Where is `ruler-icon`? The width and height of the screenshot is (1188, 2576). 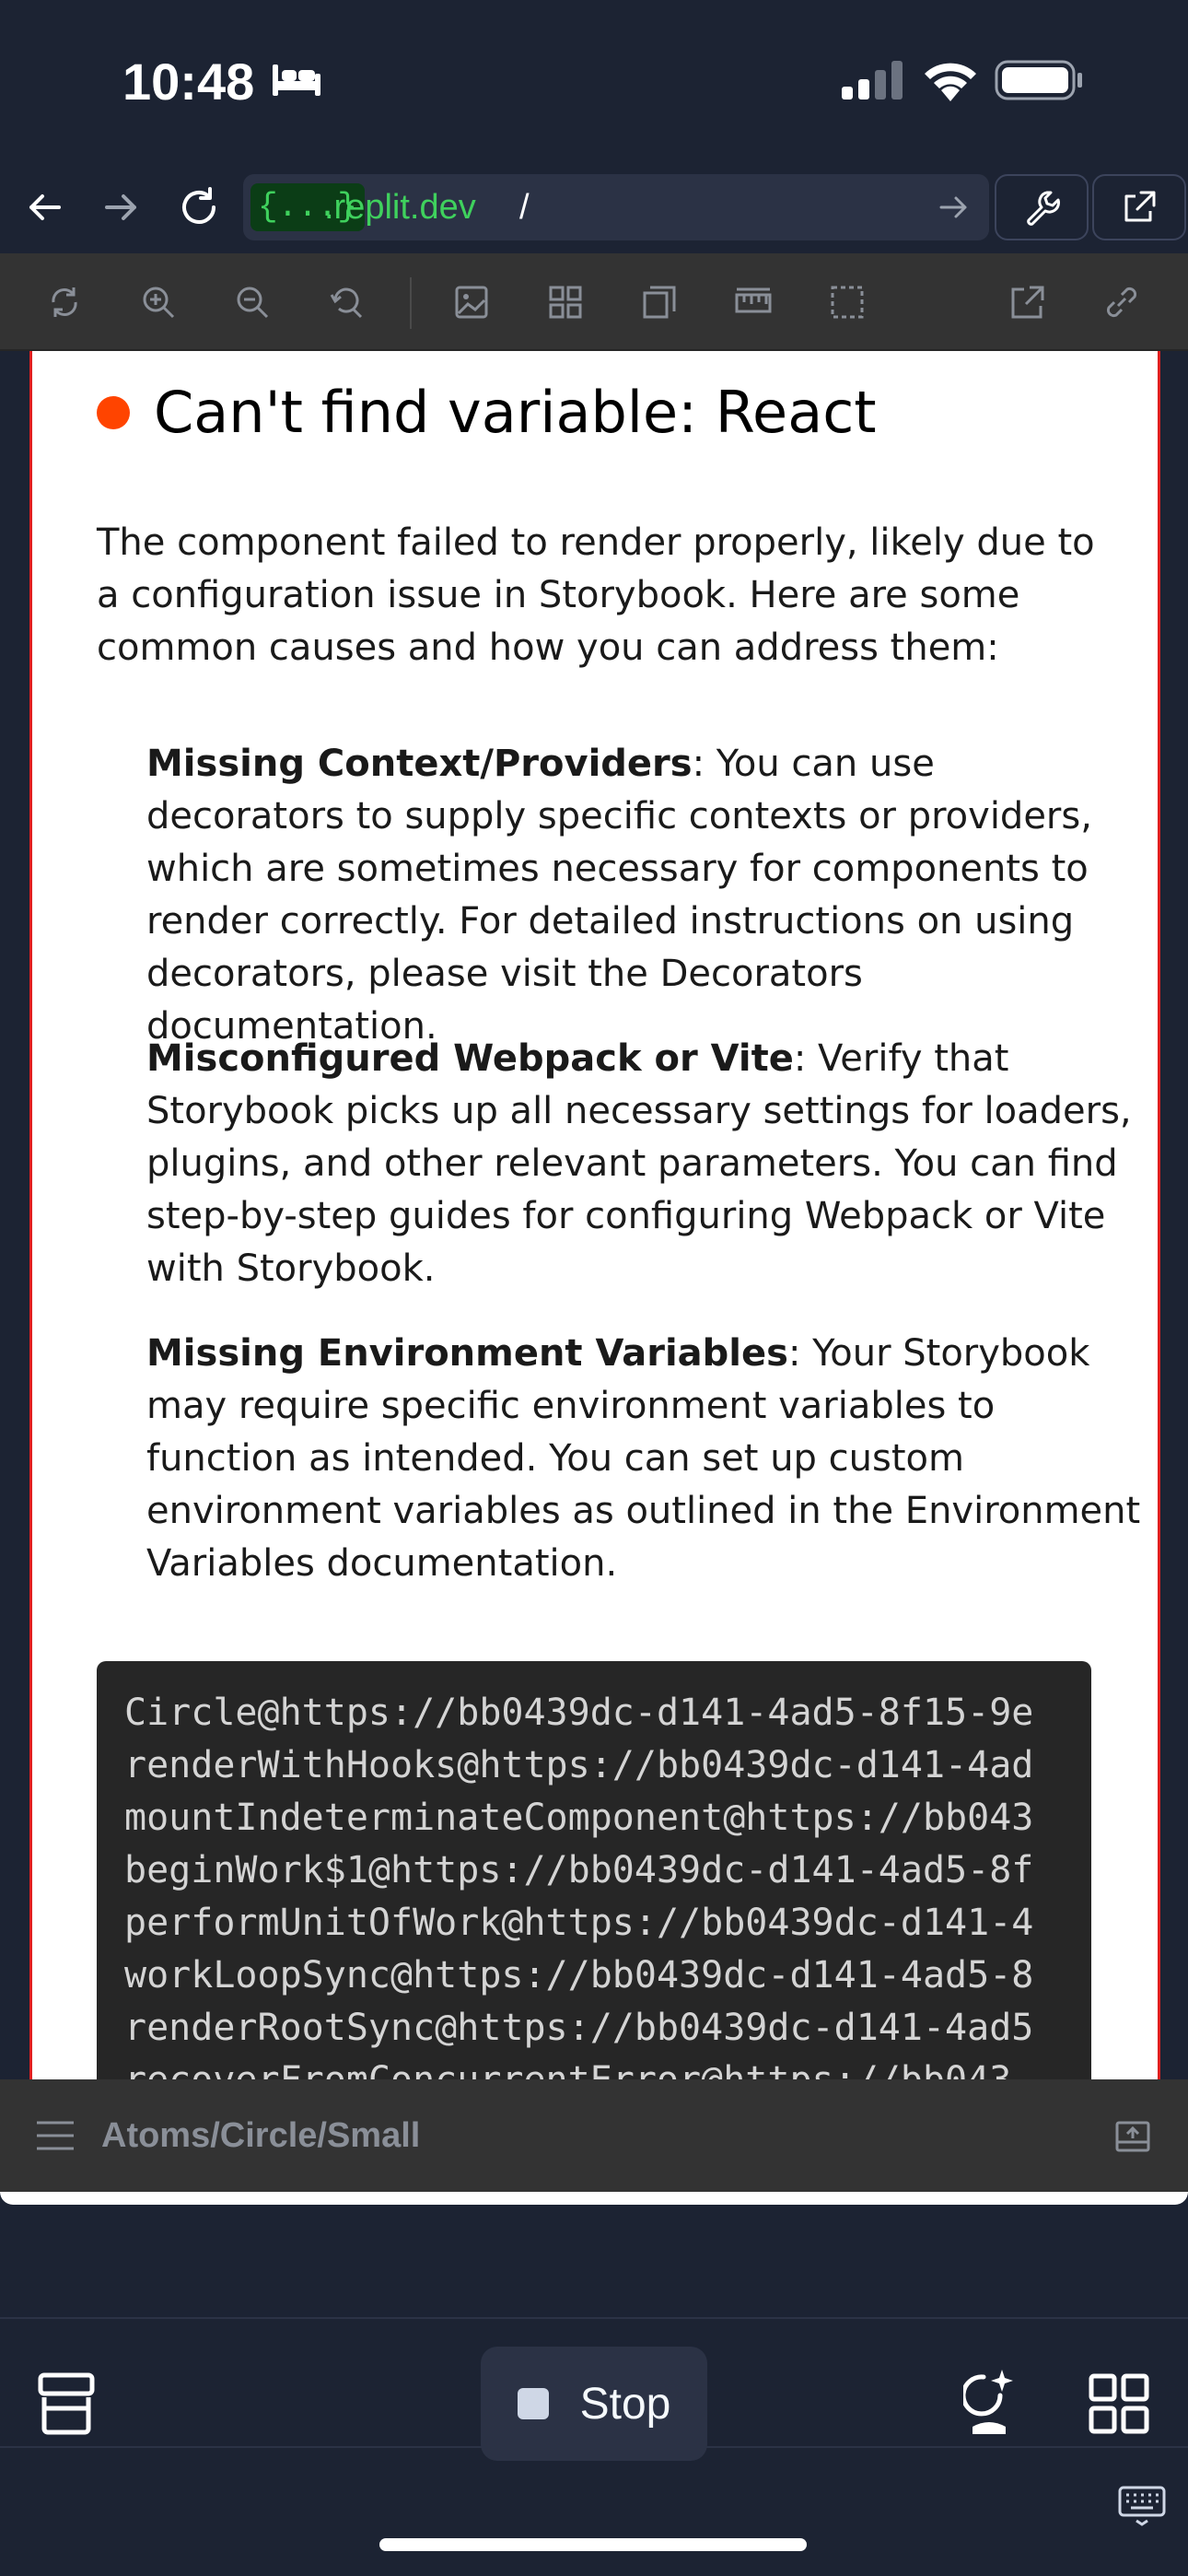
ruler-icon is located at coordinates (753, 302).